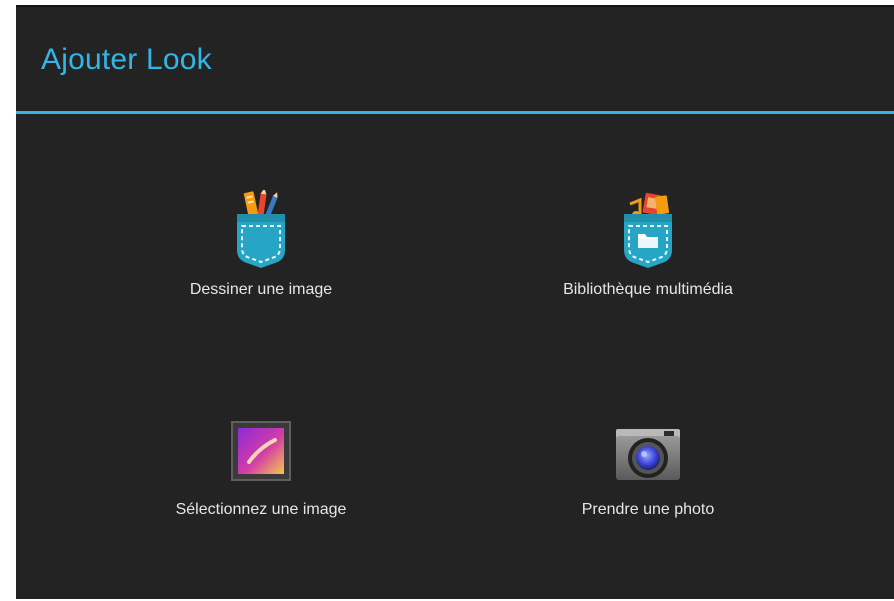 The height and width of the screenshot is (601, 894). I want to click on gallery-image-icon, so click(261, 451).